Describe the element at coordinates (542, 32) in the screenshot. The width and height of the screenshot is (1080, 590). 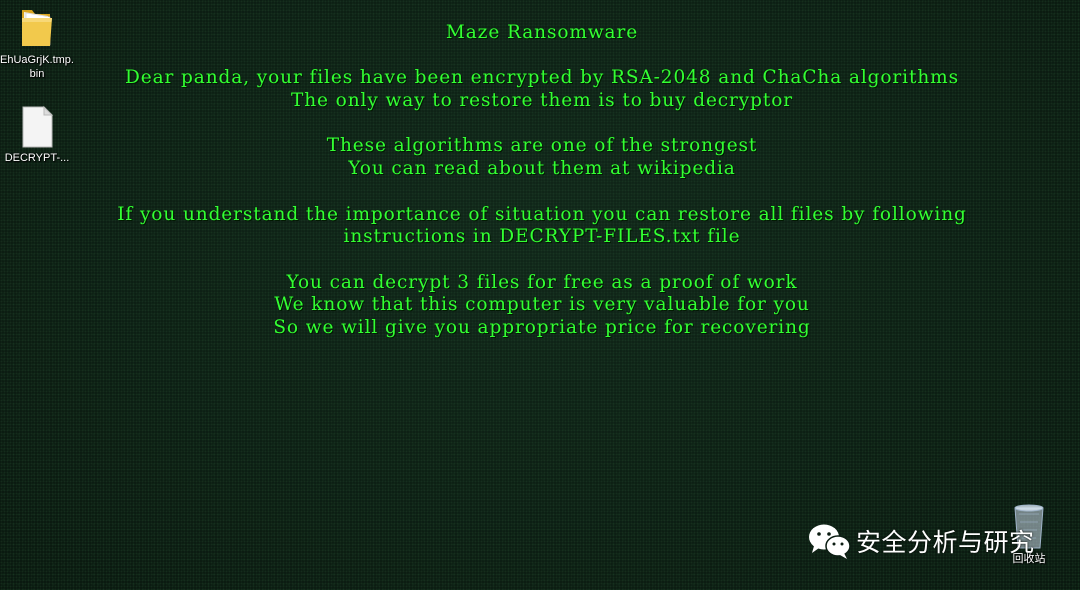
I see `note-title: Maze Ransomware` at that location.